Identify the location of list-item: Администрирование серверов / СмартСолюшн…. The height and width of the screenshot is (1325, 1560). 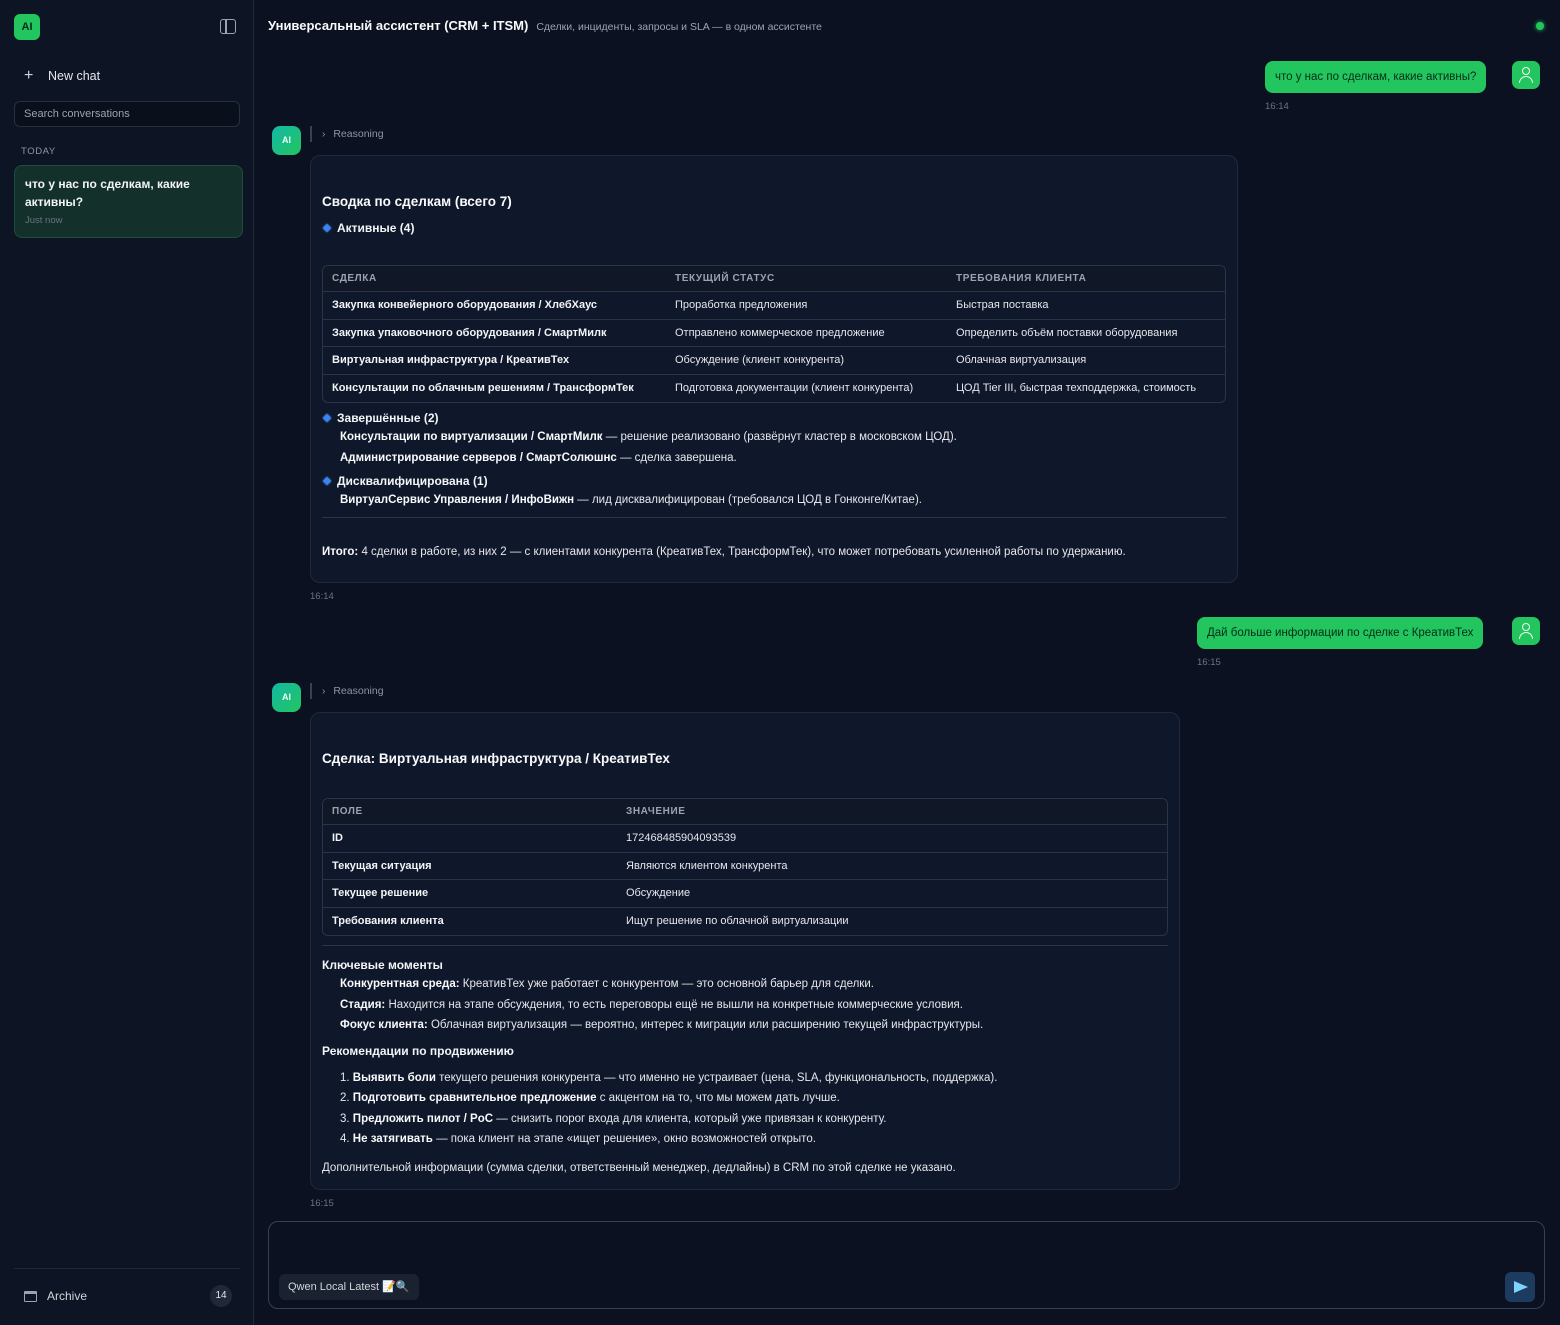
(538, 457).